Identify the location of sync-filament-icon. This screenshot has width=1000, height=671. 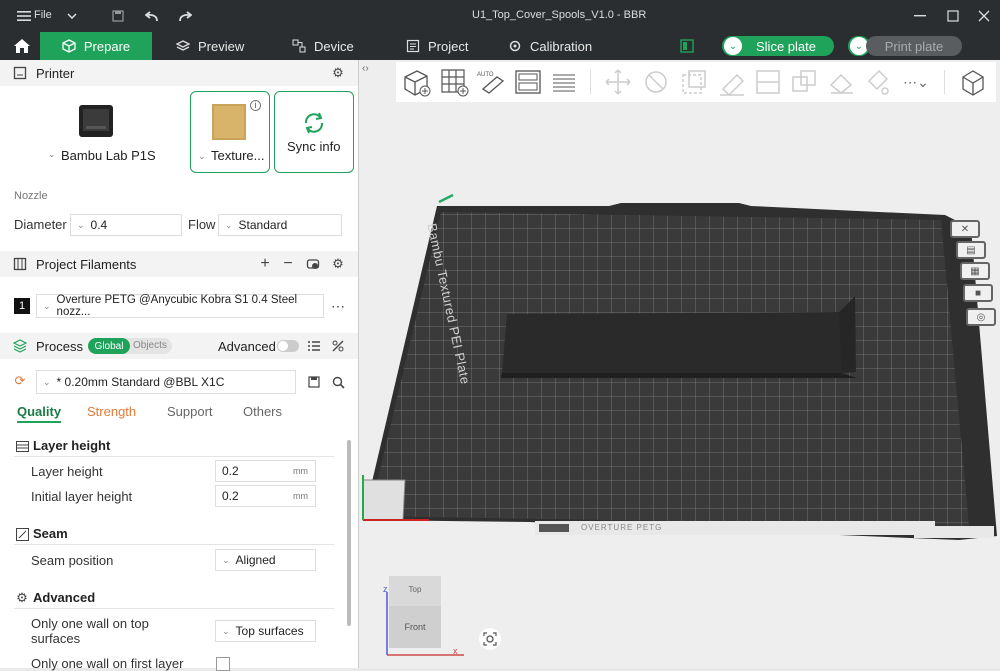
(313, 264).